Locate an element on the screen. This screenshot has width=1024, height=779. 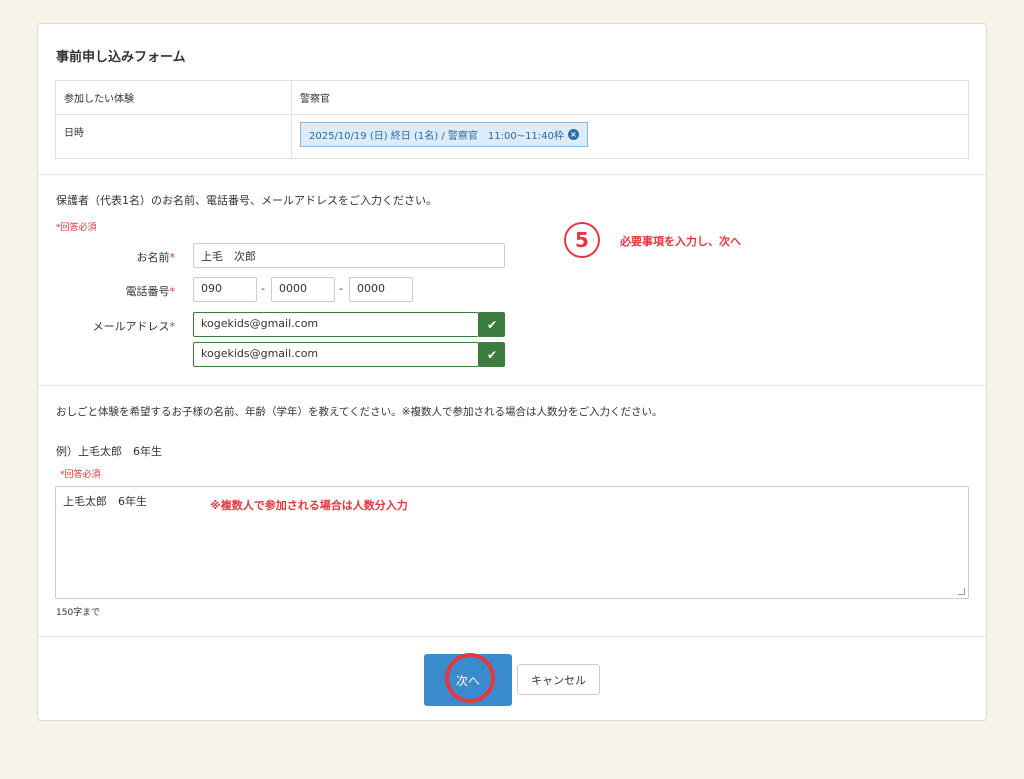
close-circle-icon: × is located at coordinates (573, 134).